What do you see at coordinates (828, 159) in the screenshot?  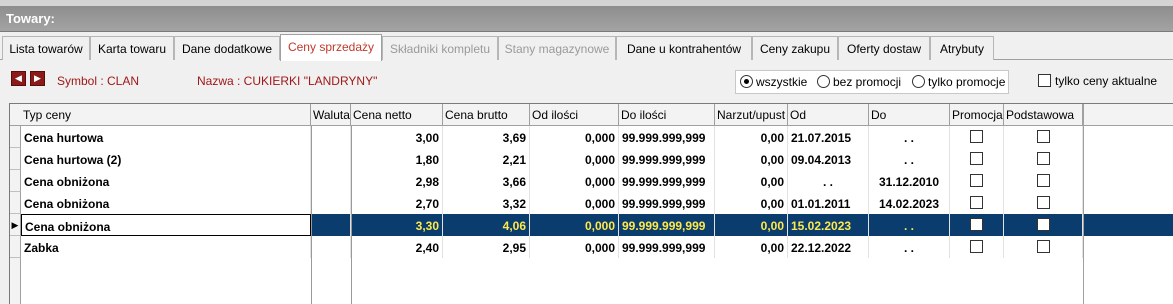 I see `cell-od: 09.04.2013` at bounding box center [828, 159].